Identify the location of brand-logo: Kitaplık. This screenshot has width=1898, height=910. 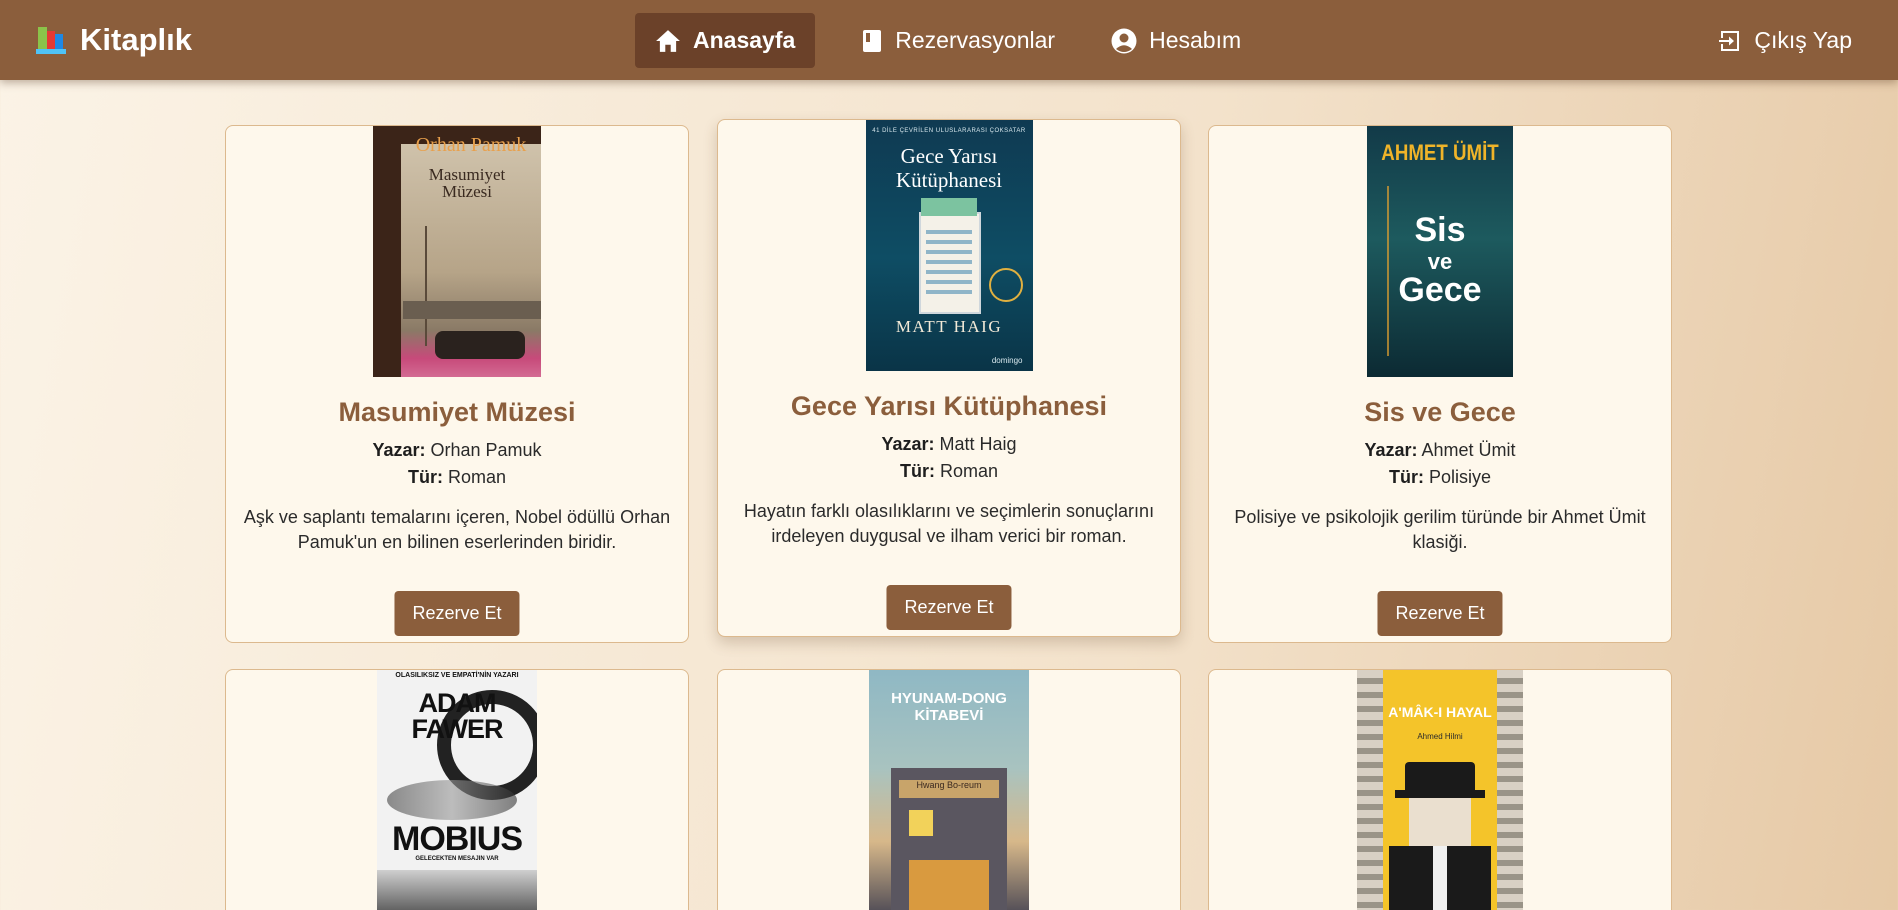
(114, 40).